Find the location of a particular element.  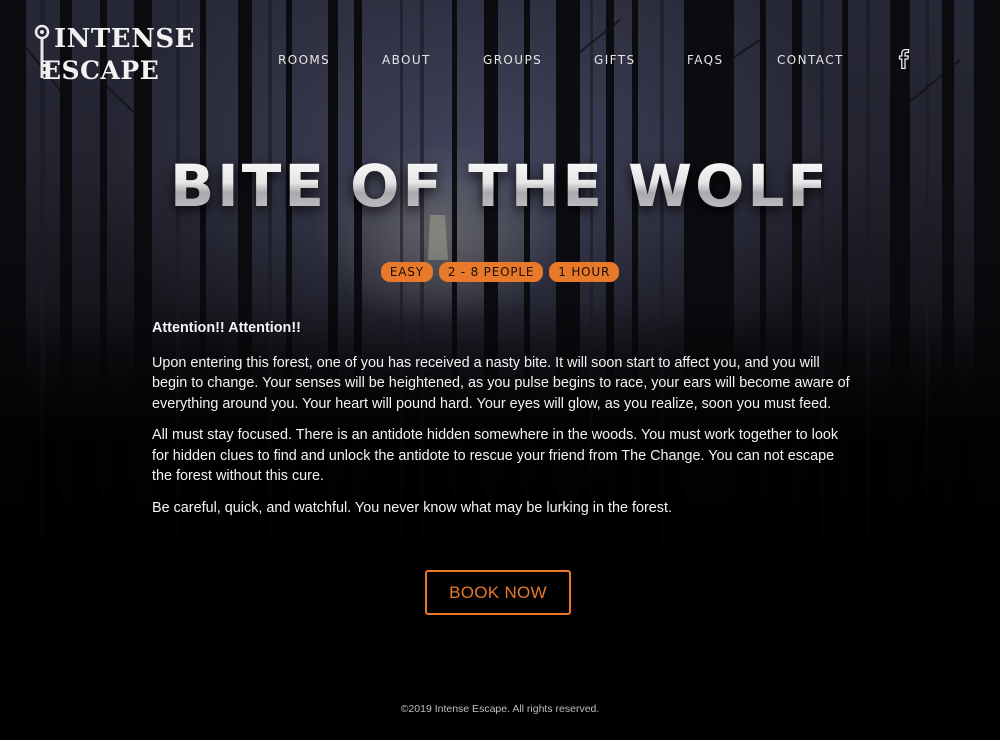

group-size-badge: 2 - 8 PEOPLE is located at coordinates (491, 272).